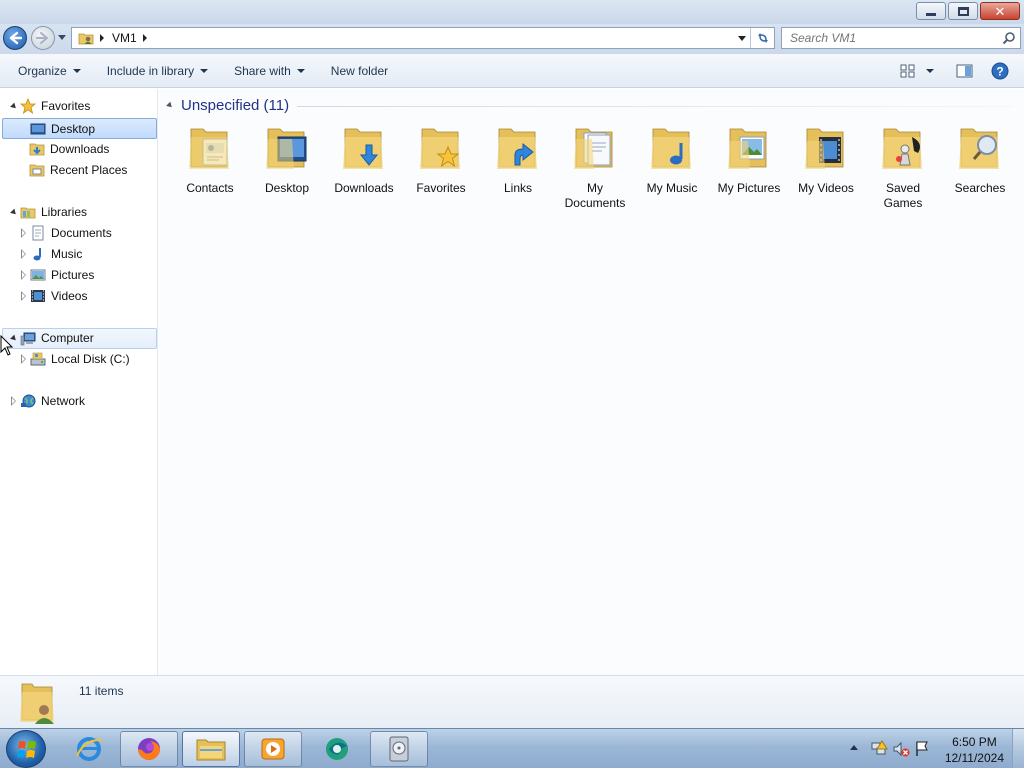  I want to click on view-icon, so click(907, 71).